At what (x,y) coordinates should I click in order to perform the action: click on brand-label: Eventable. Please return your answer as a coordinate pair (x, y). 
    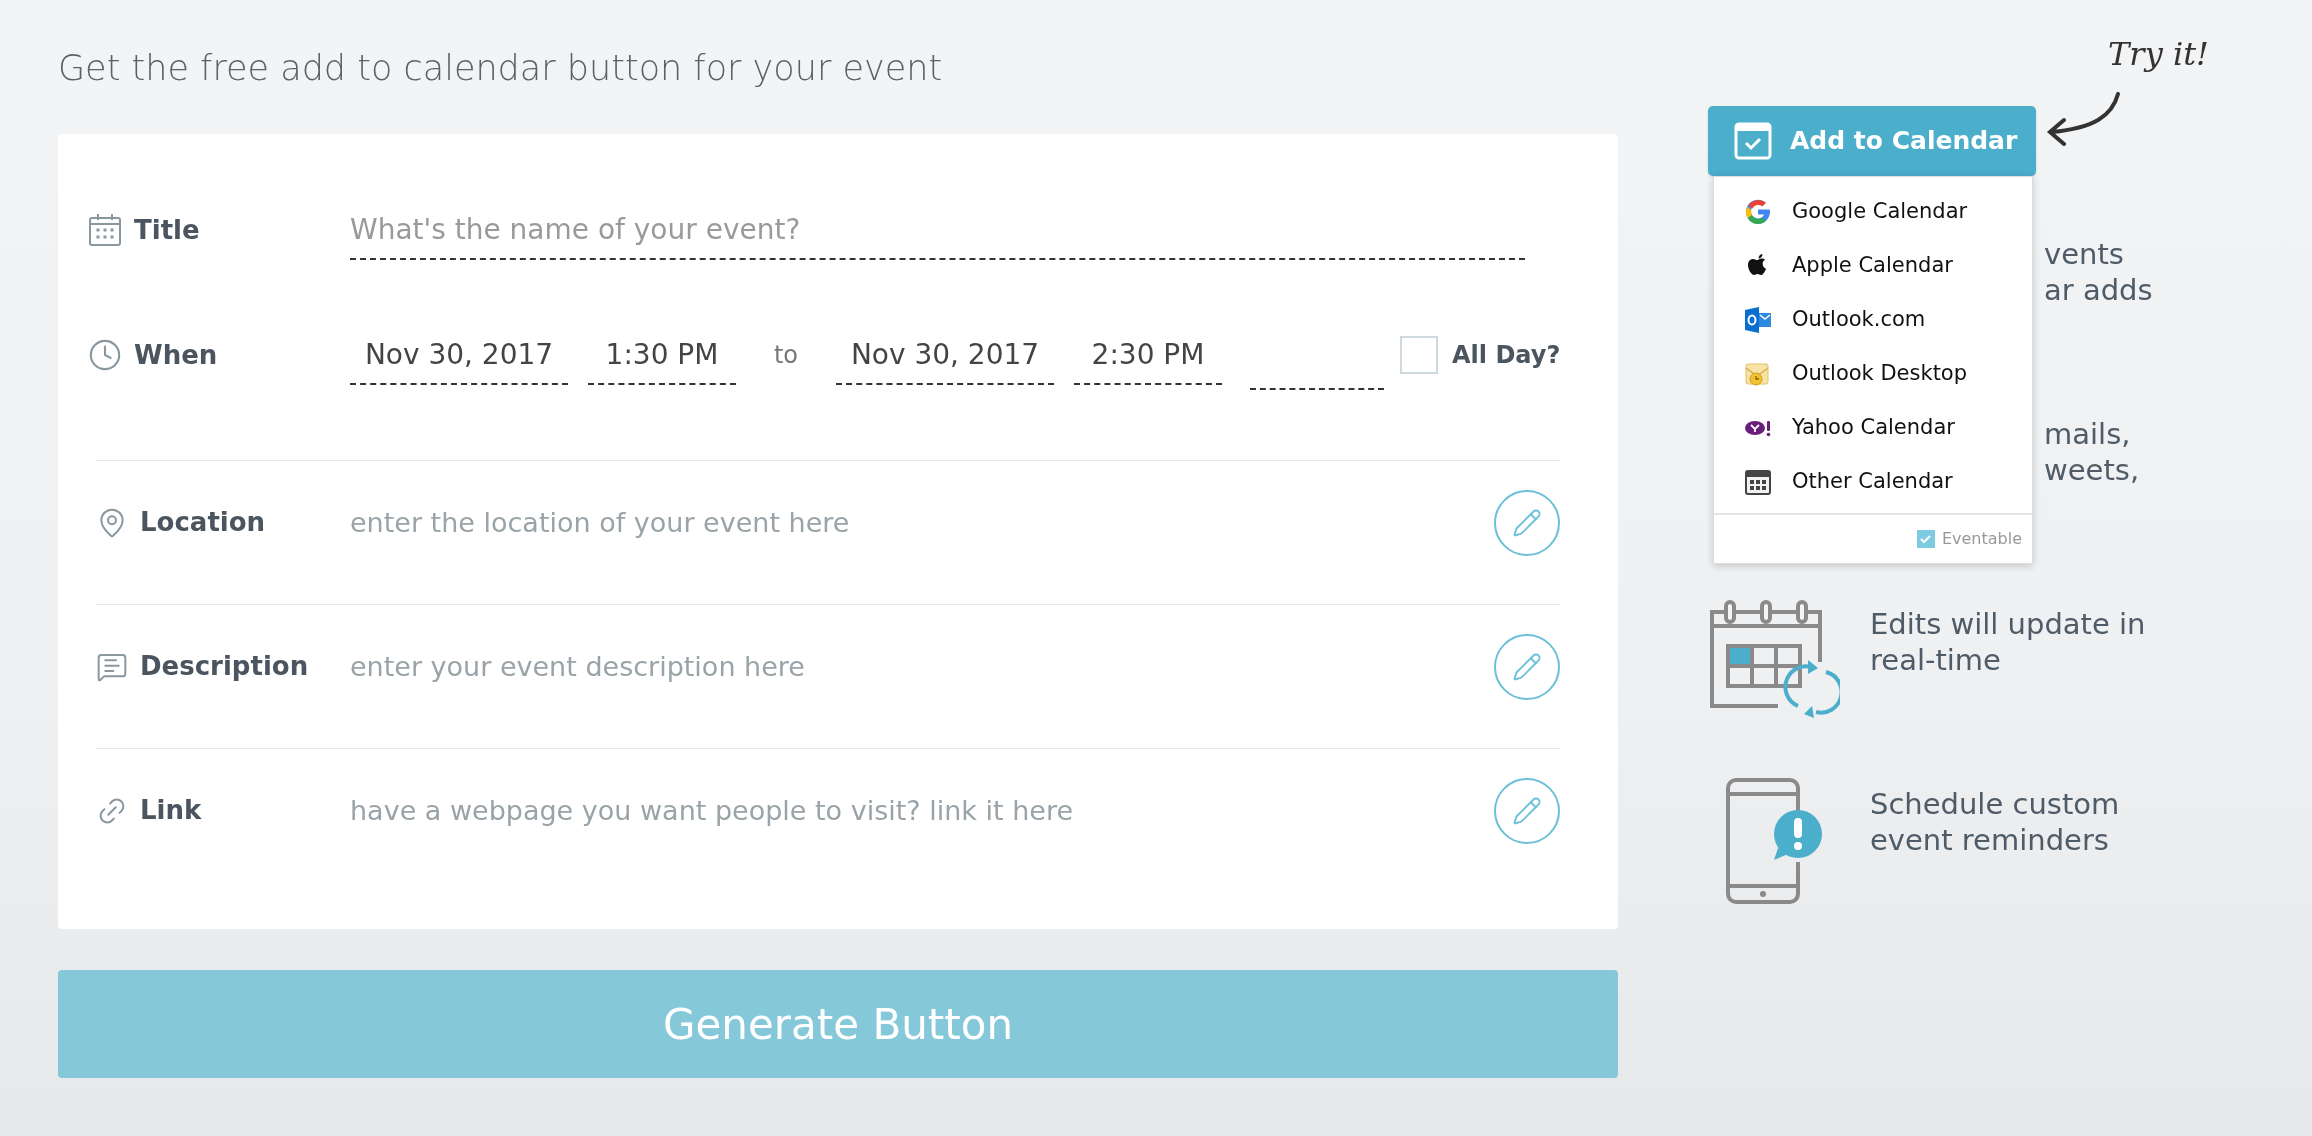
    Looking at the image, I should click on (1981, 539).